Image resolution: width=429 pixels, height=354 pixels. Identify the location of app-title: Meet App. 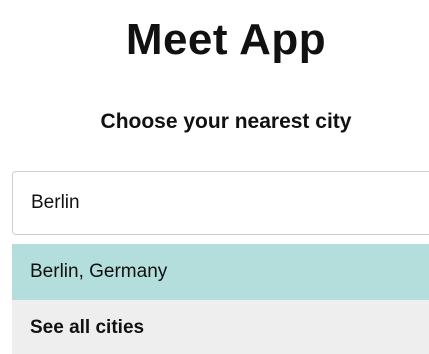
(226, 39).